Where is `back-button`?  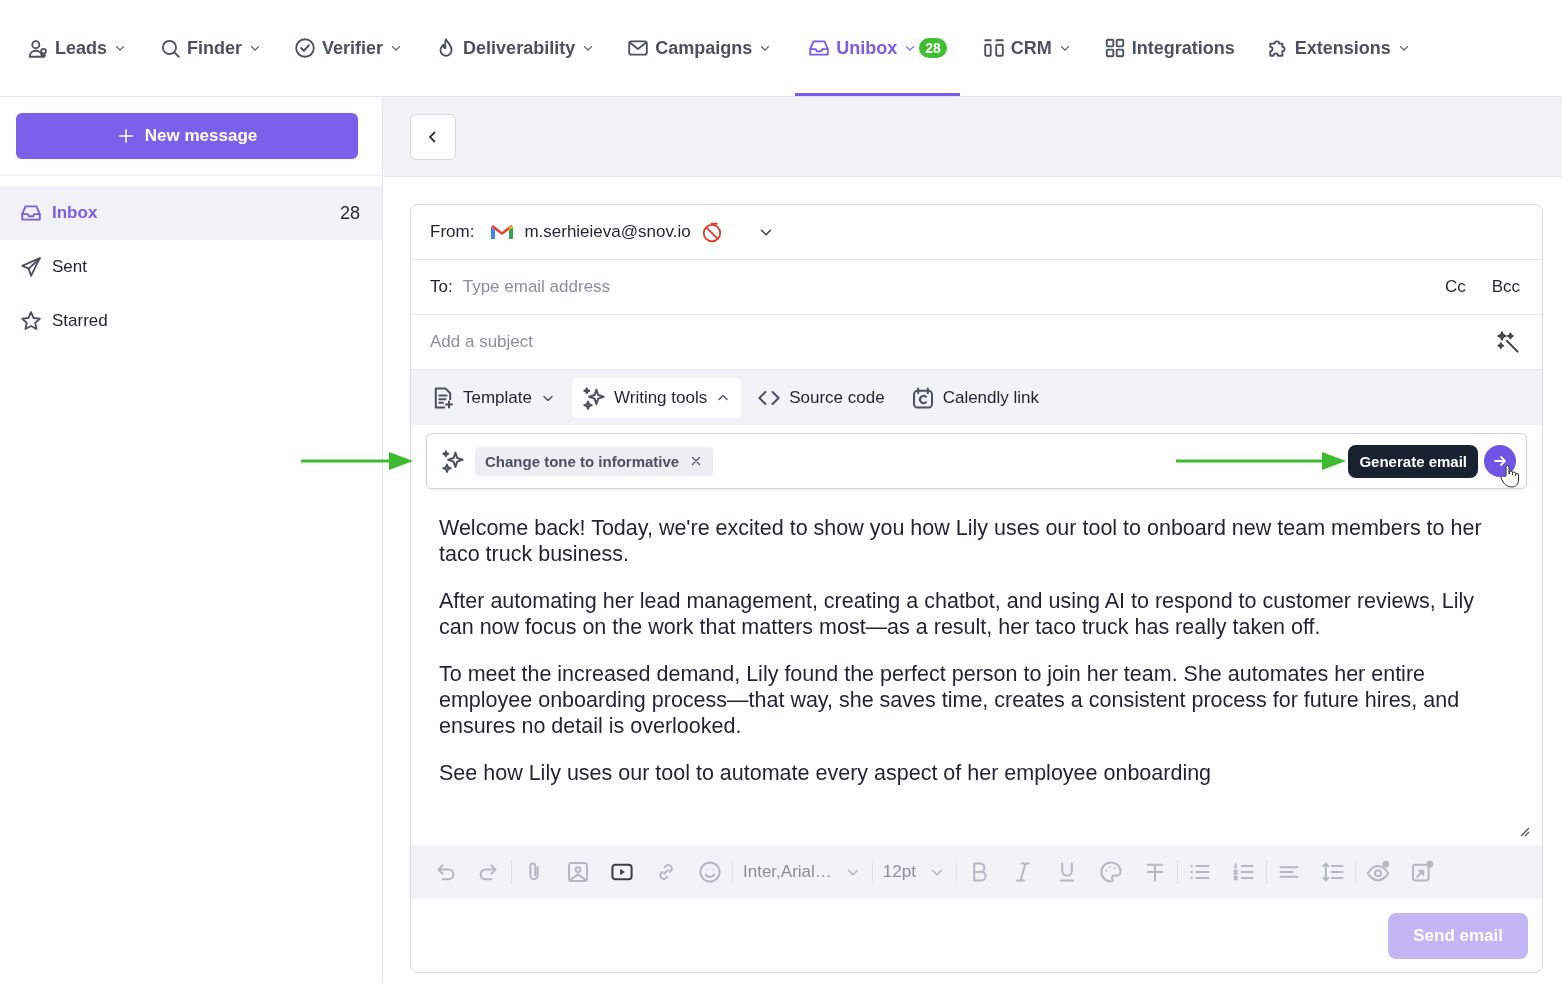 back-button is located at coordinates (433, 136).